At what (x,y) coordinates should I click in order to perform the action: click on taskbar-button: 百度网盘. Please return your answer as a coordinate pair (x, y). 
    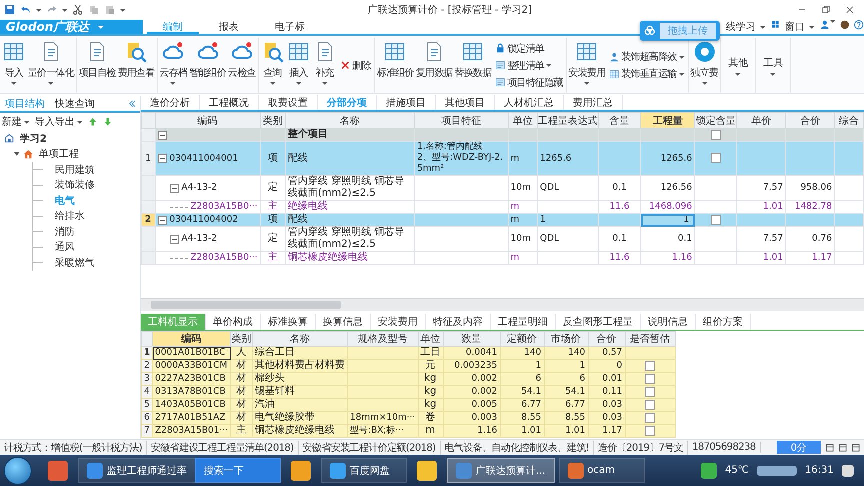
    Looking at the image, I should click on (364, 470).